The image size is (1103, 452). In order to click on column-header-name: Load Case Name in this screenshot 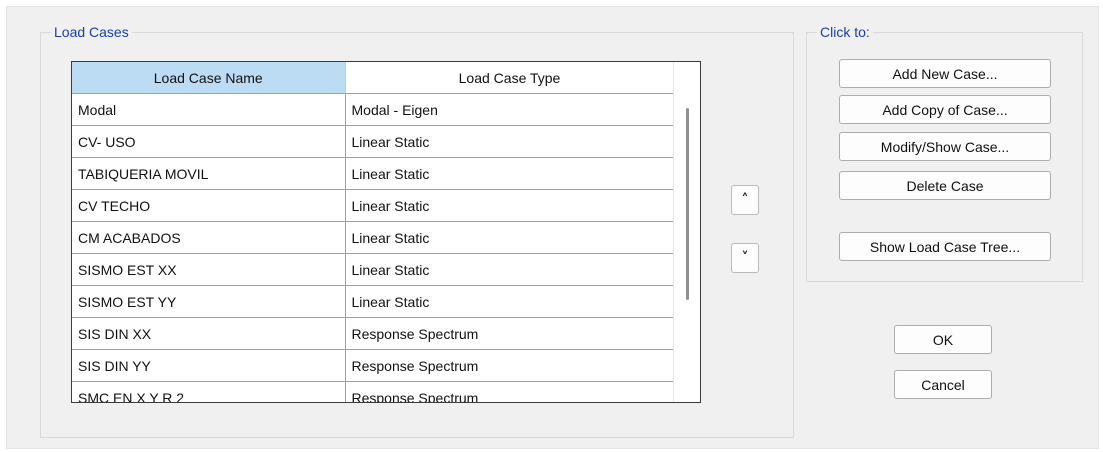, I will do `click(209, 78)`.